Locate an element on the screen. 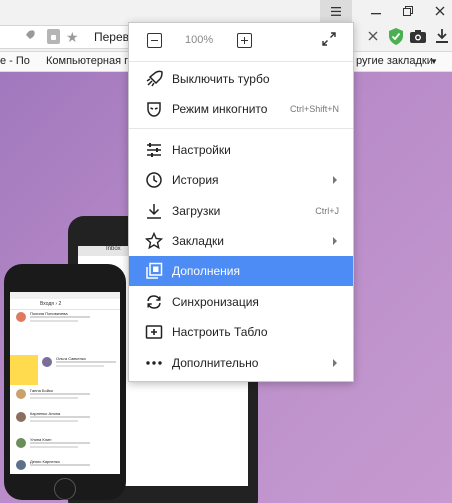  add-tile-icon is located at coordinates (154, 332).